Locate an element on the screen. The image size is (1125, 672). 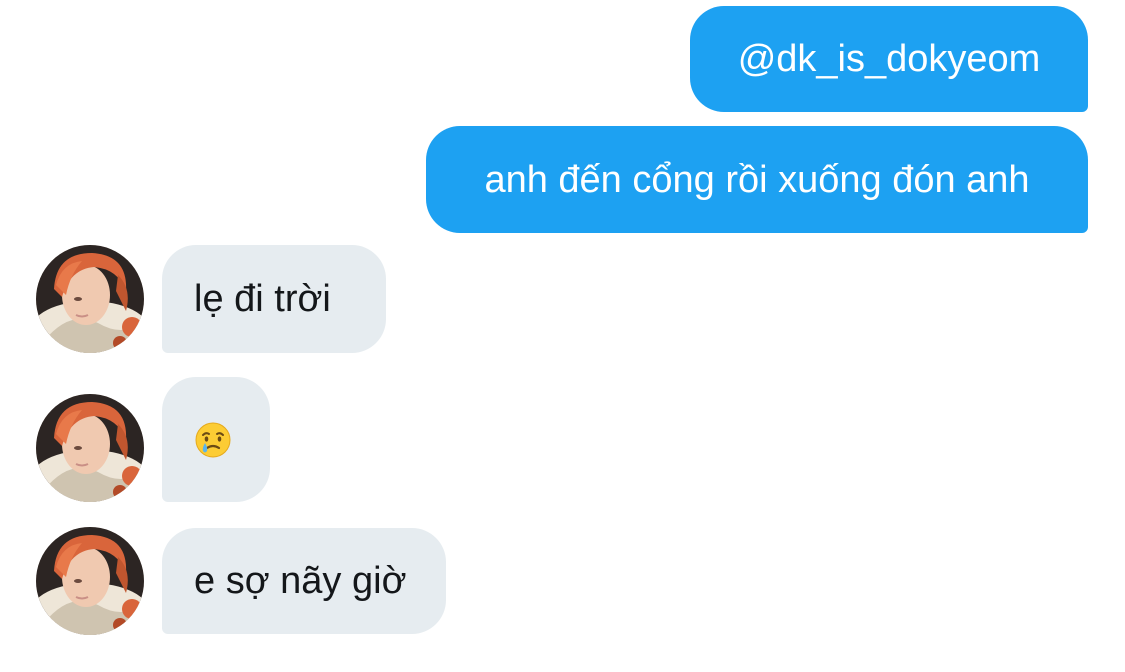
smiling-face-with-tear-icon is located at coordinates (213, 440).